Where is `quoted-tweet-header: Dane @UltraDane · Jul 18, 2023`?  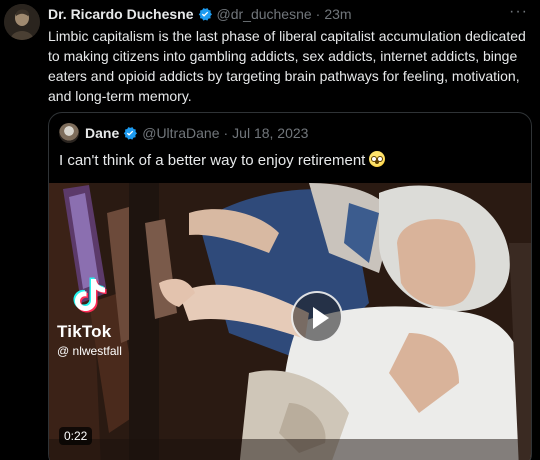 quoted-tweet-header: Dane @UltraDane · Jul 18, 2023 is located at coordinates (196, 133).